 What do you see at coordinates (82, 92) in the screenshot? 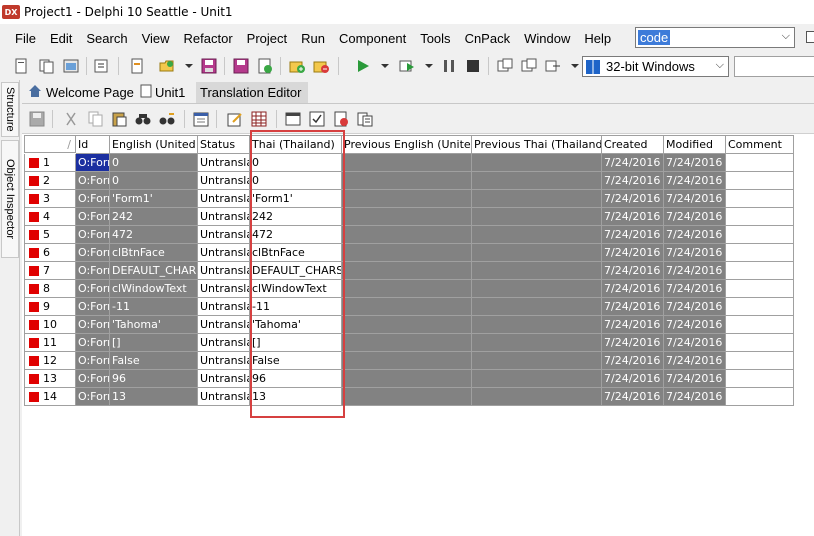
I see `tab-welcome-page: Welcome Page` at bounding box center [82, 92].